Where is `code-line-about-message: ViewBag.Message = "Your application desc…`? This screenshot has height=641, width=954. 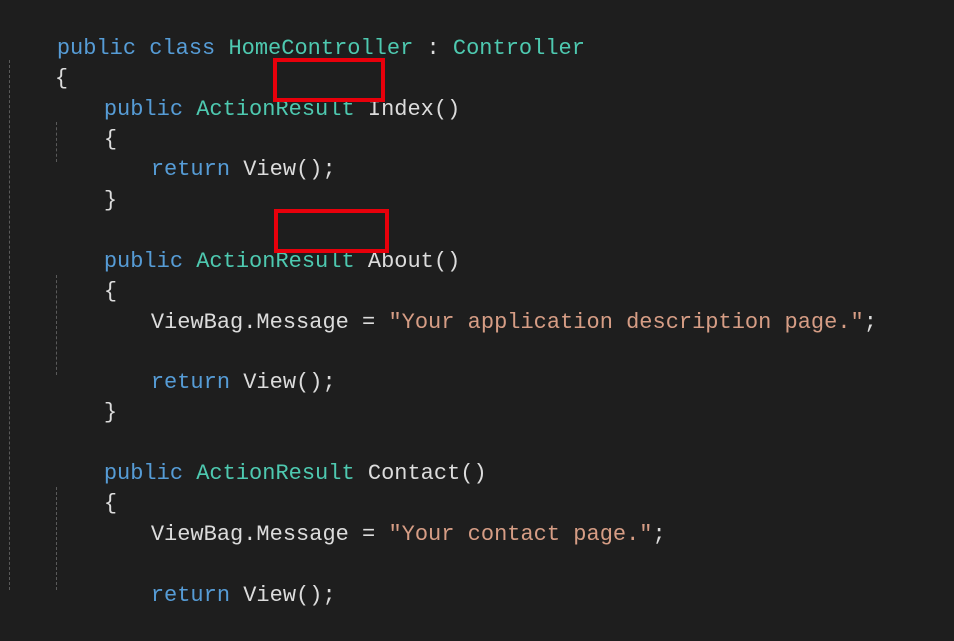 code-line-about-message: ViewBag.Message = "Your application desc… is located at coordinates (487, 306).